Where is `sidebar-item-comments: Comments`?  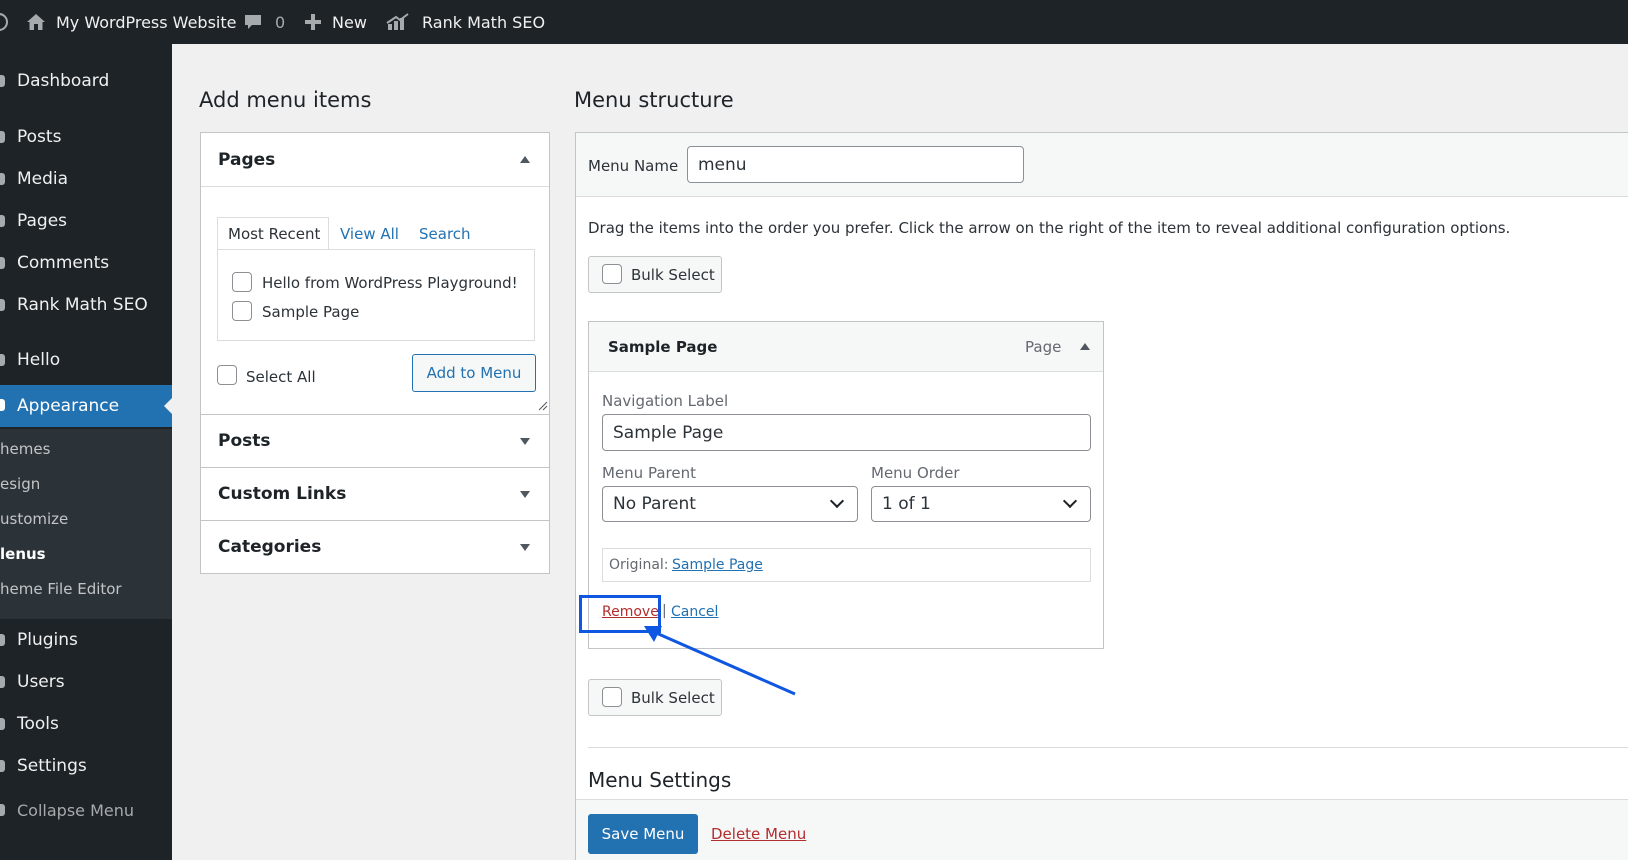 sidebar-item-comments: Comments is located at coordinates (86, 263).